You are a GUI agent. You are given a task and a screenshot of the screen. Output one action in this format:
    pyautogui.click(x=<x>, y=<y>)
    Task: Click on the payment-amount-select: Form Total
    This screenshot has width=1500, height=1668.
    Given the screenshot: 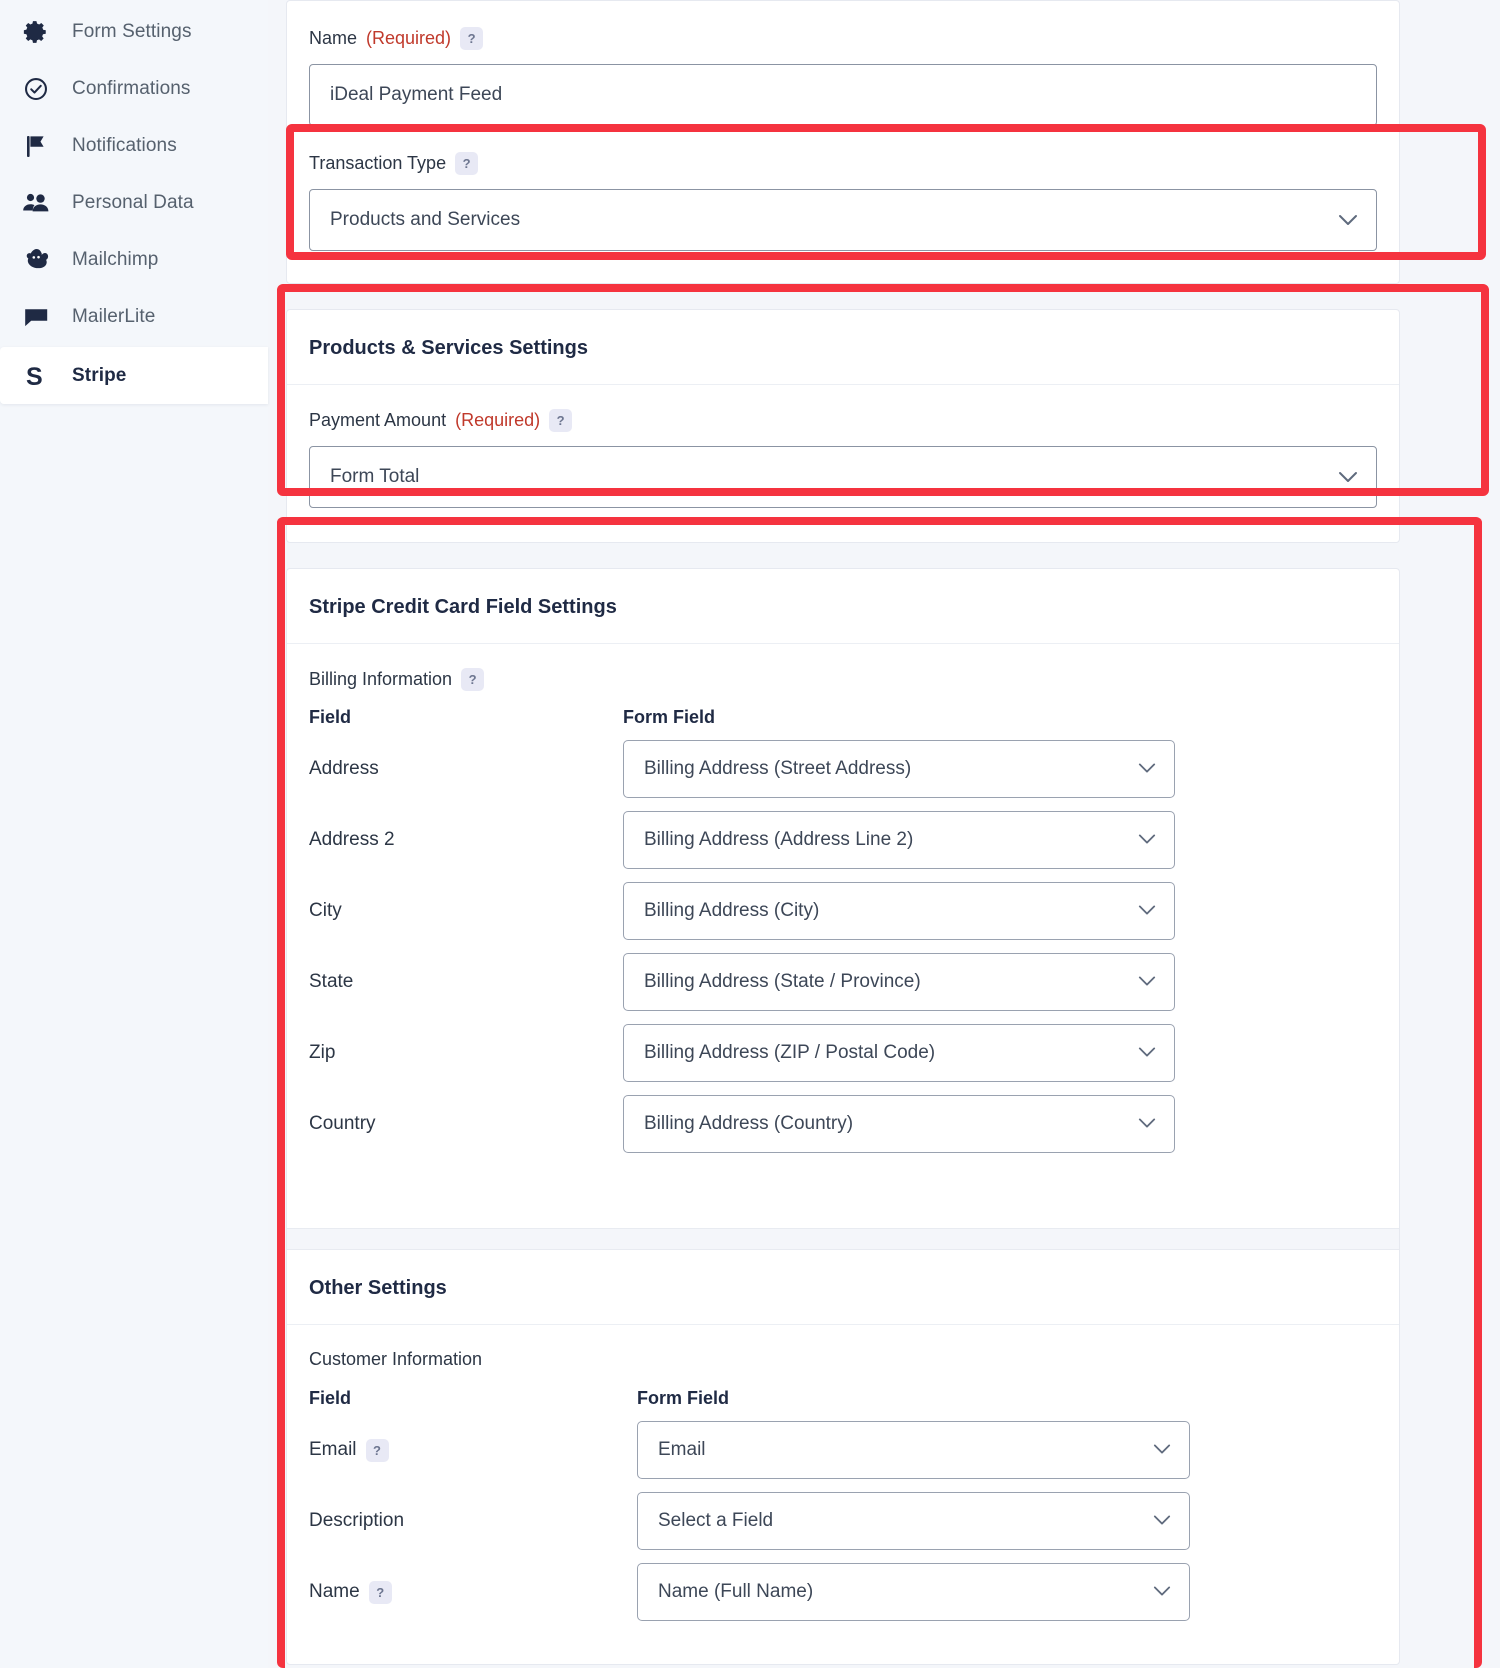 What is the action you would take?
    pyautogui.click(x=843, y=477)
    